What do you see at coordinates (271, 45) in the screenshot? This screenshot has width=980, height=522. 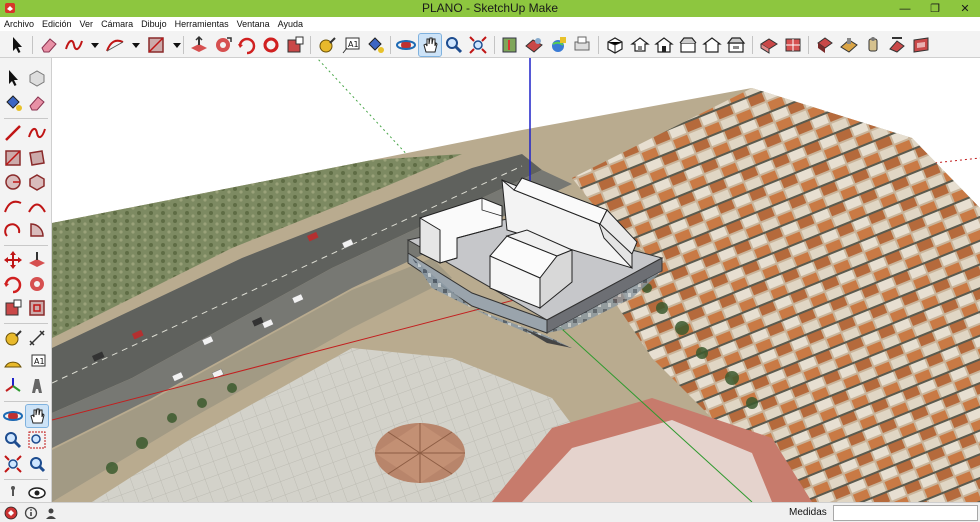 I see `offset-rotate-icon` at bounding box center [271, 45].